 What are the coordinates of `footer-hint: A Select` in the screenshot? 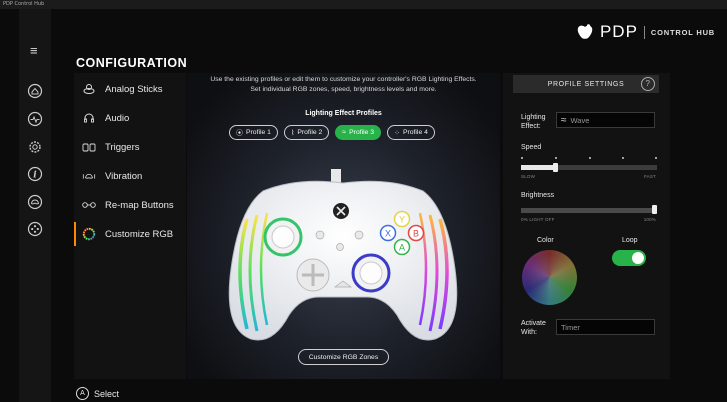 It's located at (97, 393).